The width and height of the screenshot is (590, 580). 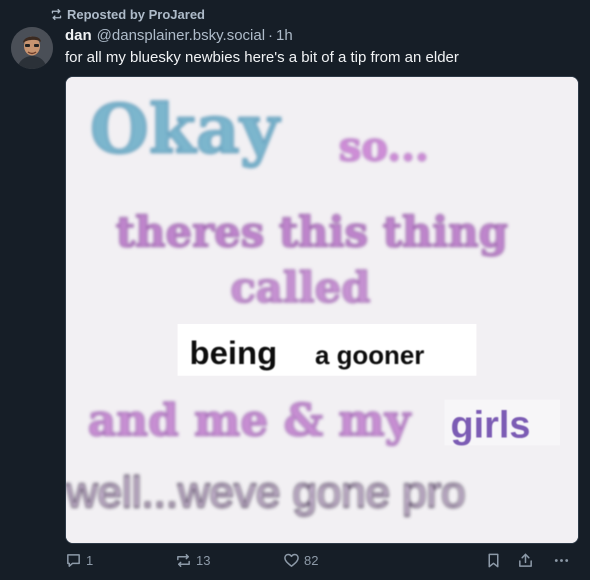 What do you see at coordinates (322, 563) in the screenshot?
I see `post-actions: 1 13 82` at bounding box center [322, 563].